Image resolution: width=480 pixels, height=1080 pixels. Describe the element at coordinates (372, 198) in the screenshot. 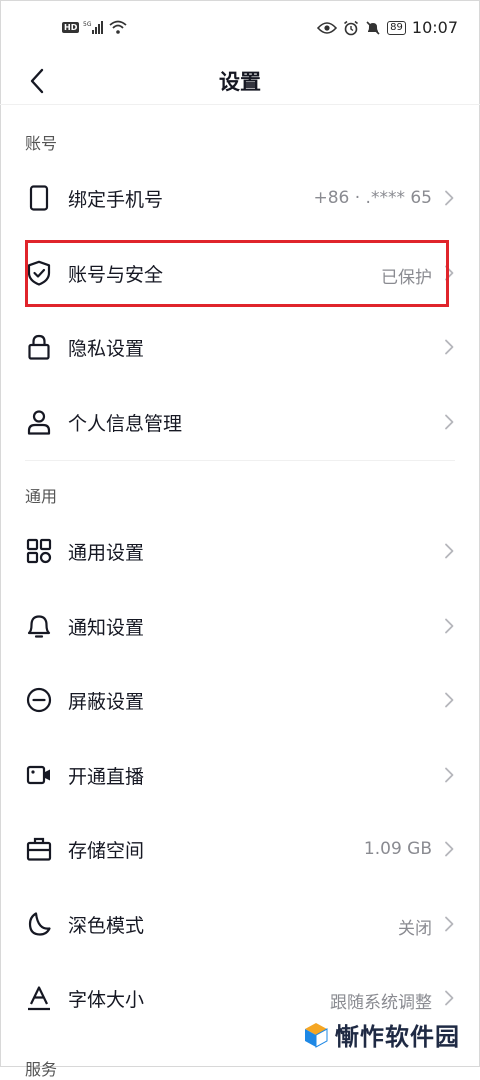

I see `row-value: +86 · .**** 65` at that location.